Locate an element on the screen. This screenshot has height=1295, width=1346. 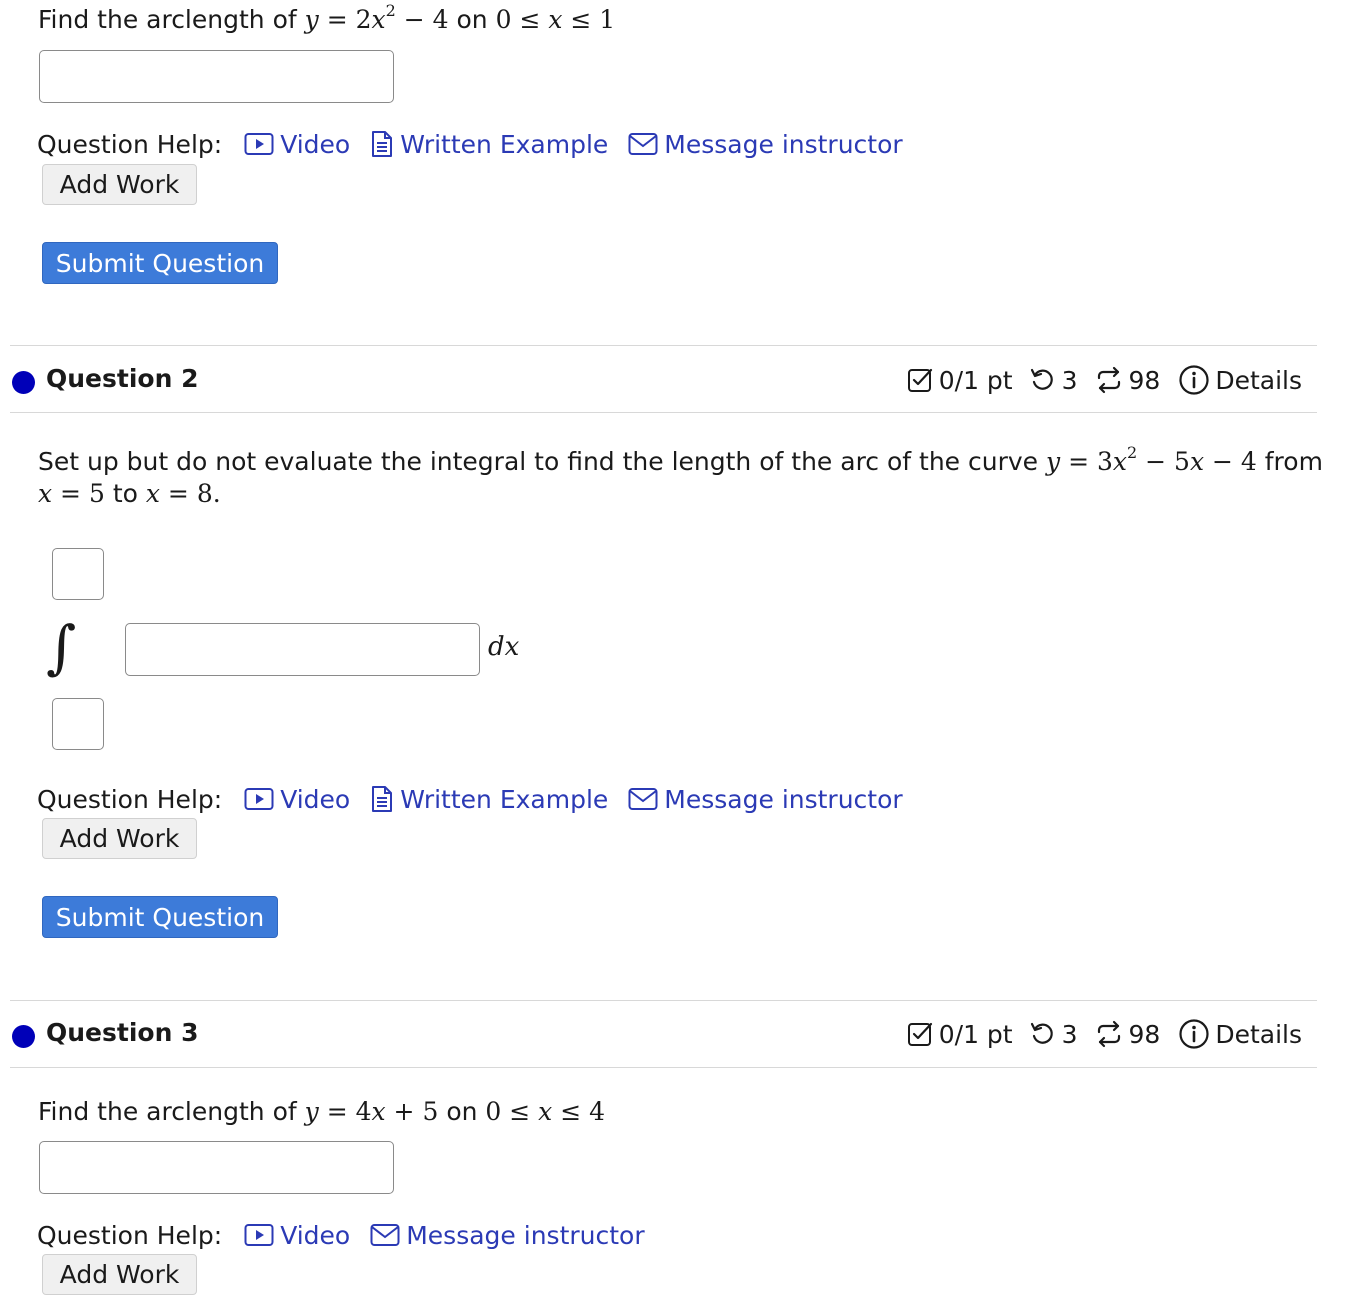
q2-submit-button: Submit Question is located at coordinates (160, 917).